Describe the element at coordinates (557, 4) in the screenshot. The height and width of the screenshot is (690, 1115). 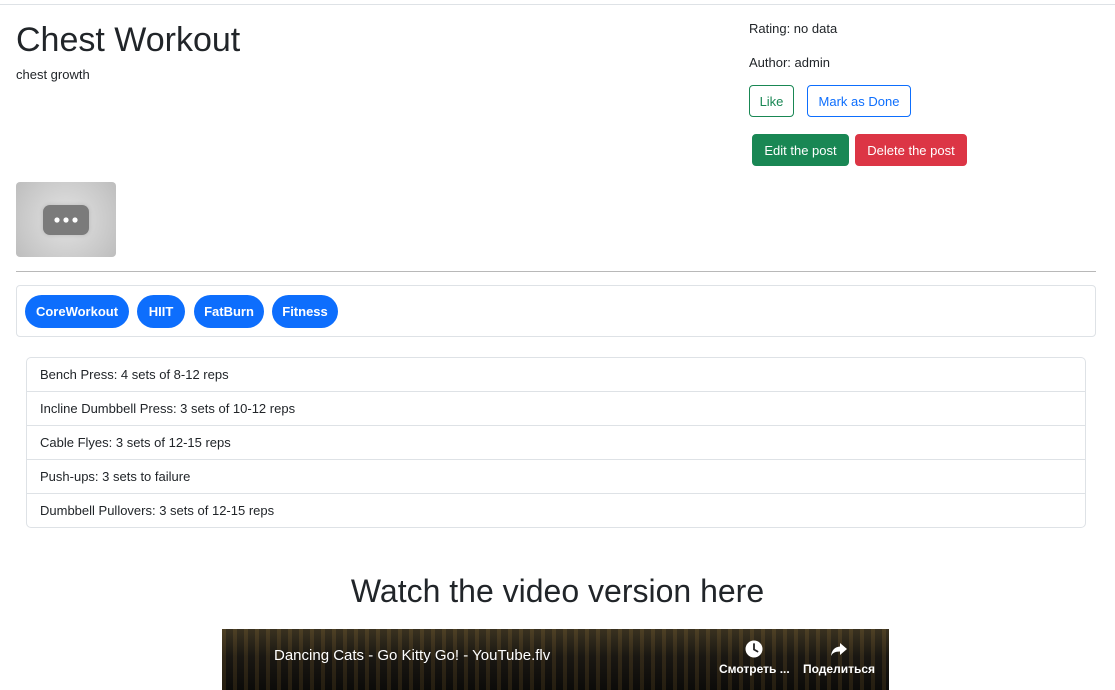
I see `top-rule` at that location.